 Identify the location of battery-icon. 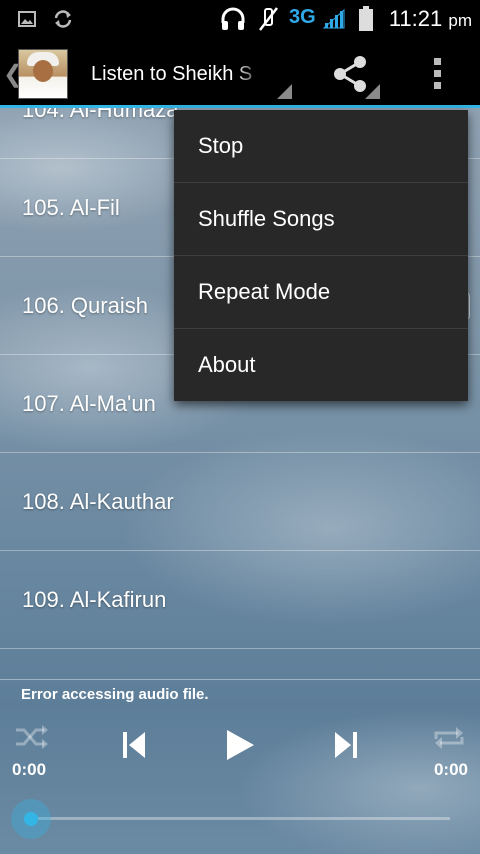
(366, 18).